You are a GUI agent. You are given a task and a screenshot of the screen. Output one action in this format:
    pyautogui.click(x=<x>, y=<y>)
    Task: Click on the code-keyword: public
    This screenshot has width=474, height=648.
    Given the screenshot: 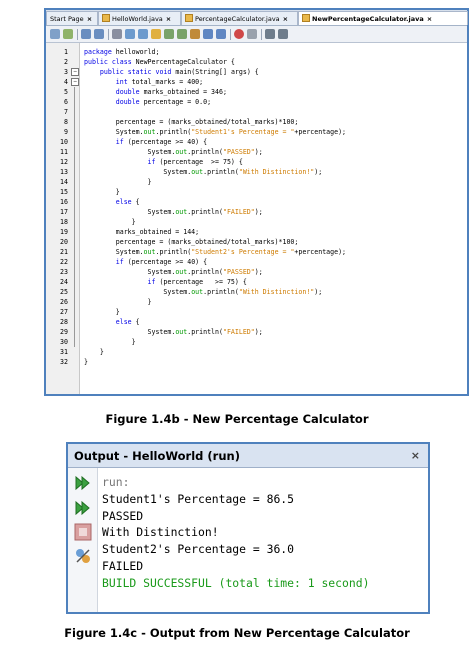 What is the action you would take?
    pyautogui.click(x=96, y=62)
    